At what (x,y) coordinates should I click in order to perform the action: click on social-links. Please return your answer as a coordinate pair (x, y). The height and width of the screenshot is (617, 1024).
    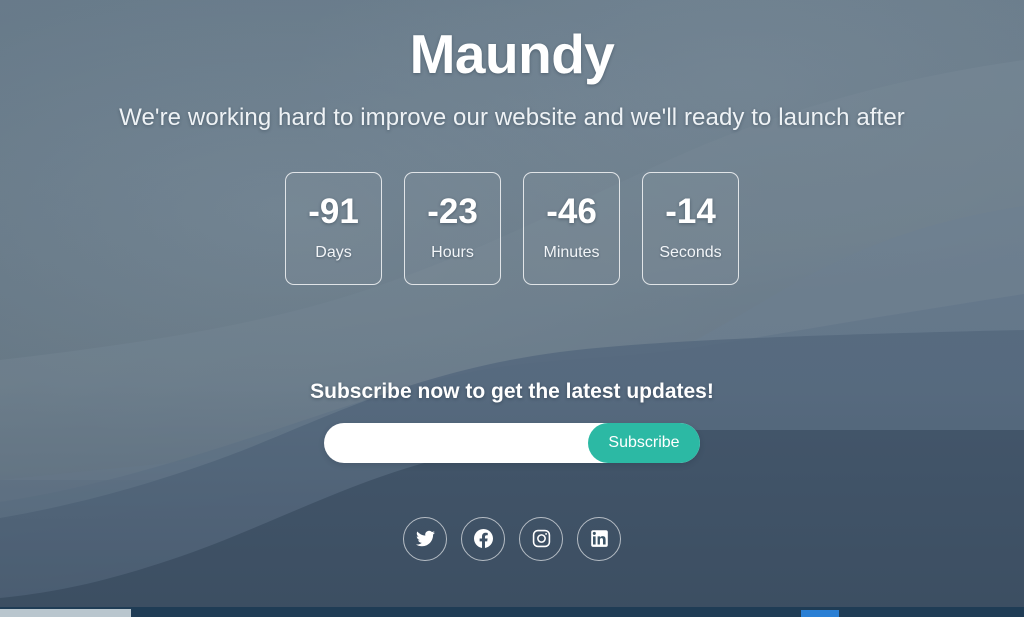
    Looking at the image, I should click on (512, 538).